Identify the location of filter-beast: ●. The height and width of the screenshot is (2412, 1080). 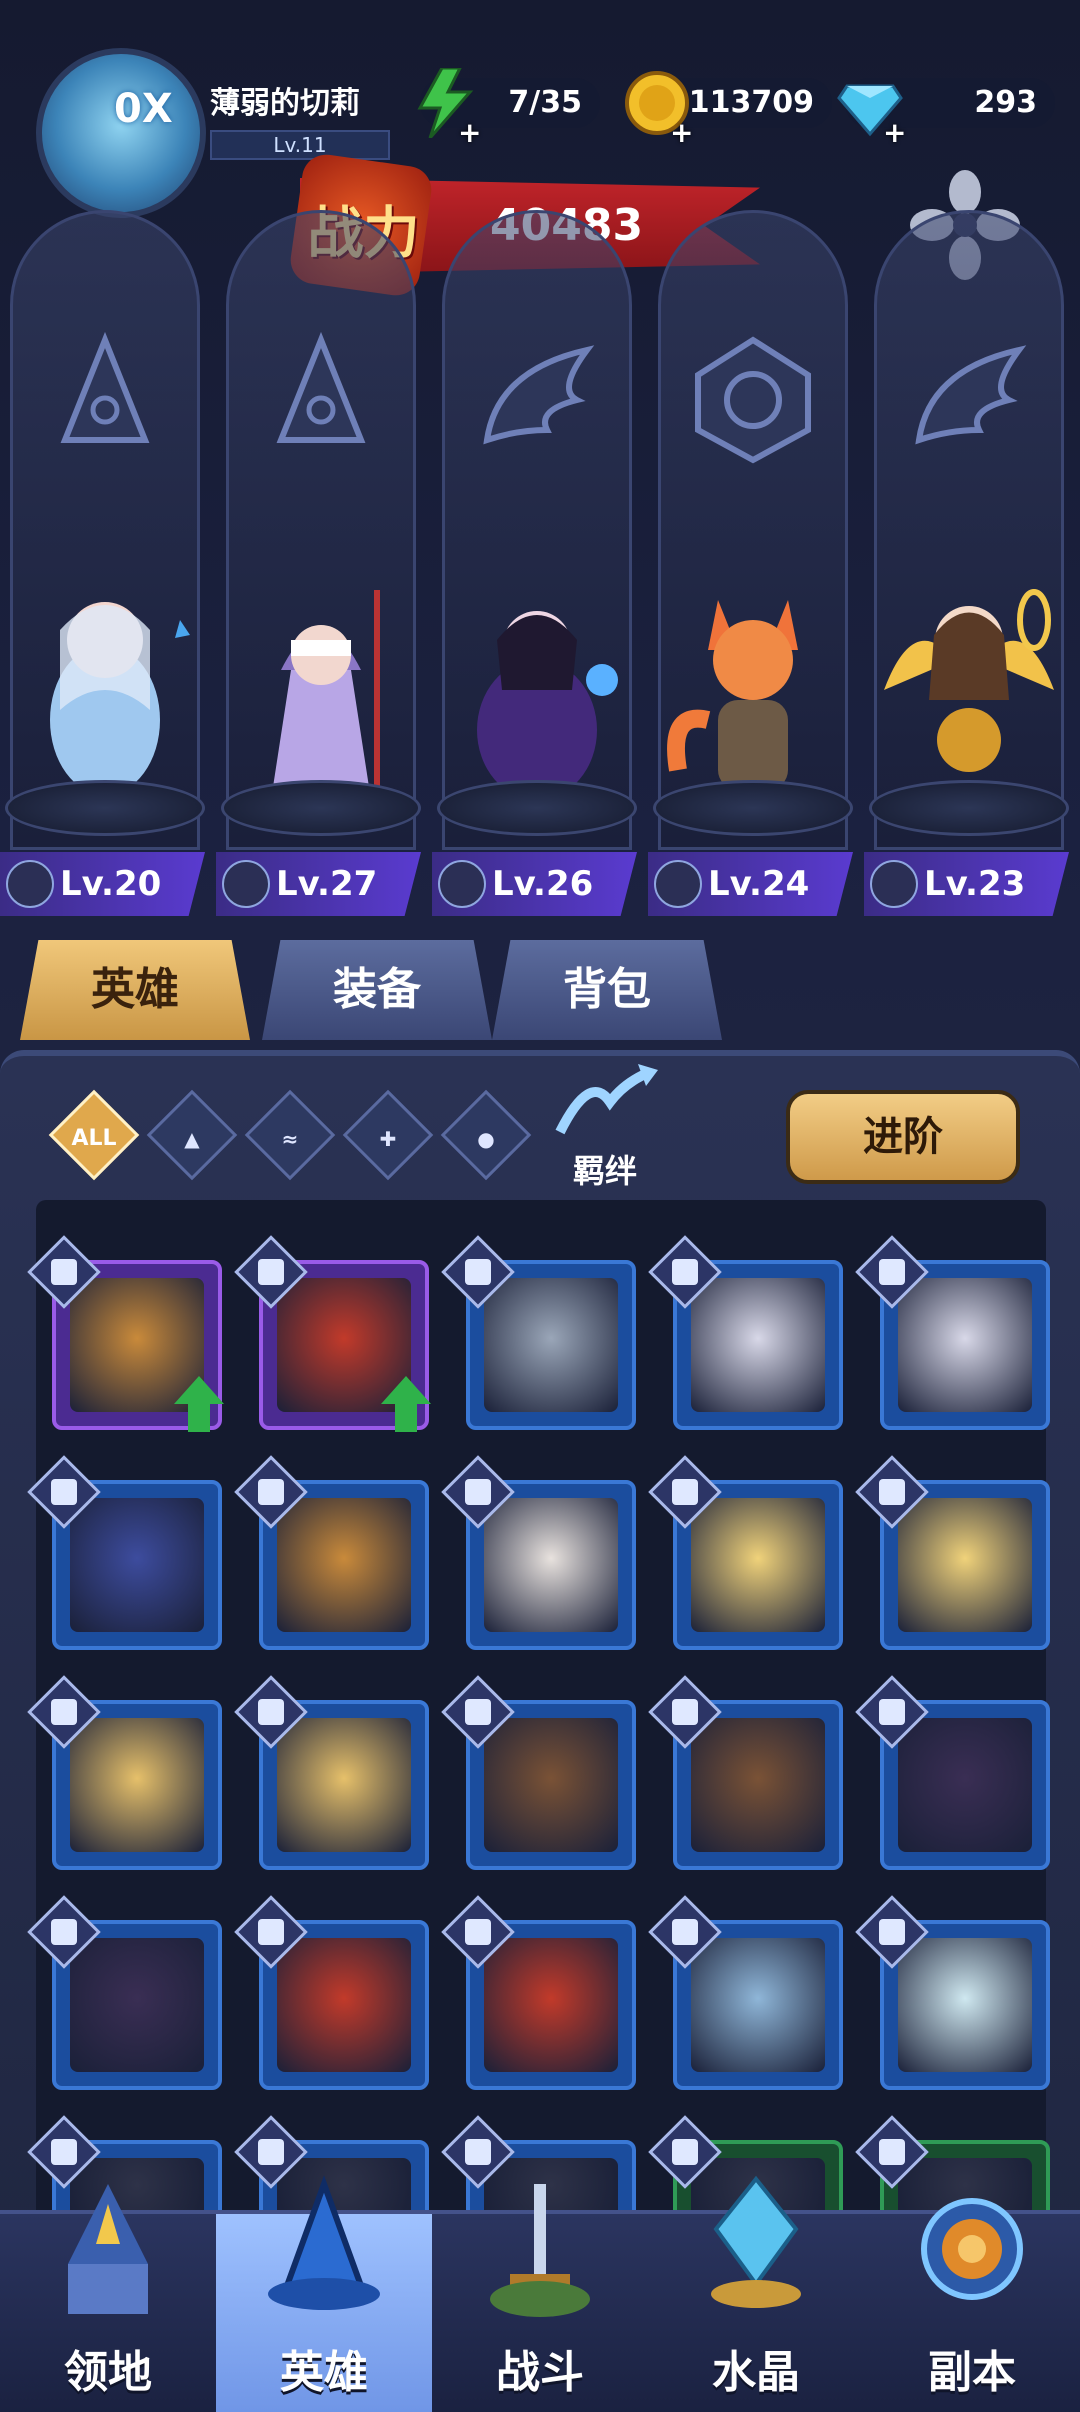
(486, 1135).